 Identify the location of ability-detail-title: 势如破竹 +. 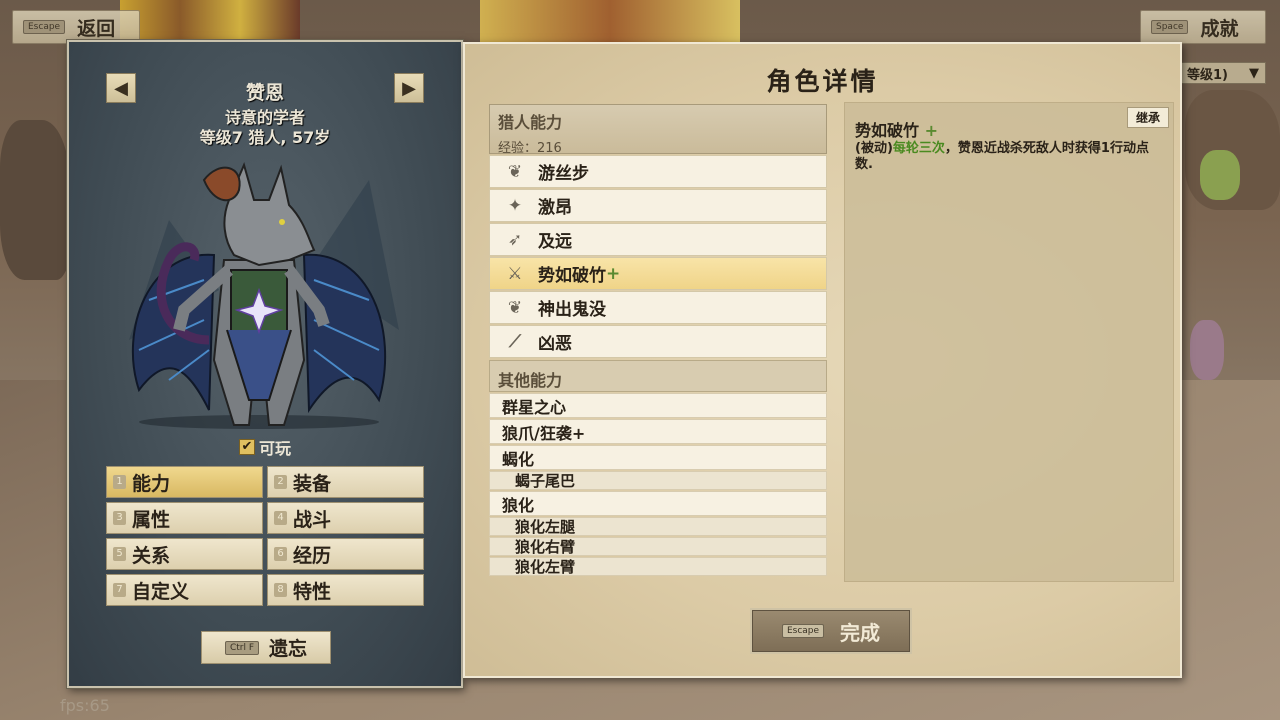
(896, 129).